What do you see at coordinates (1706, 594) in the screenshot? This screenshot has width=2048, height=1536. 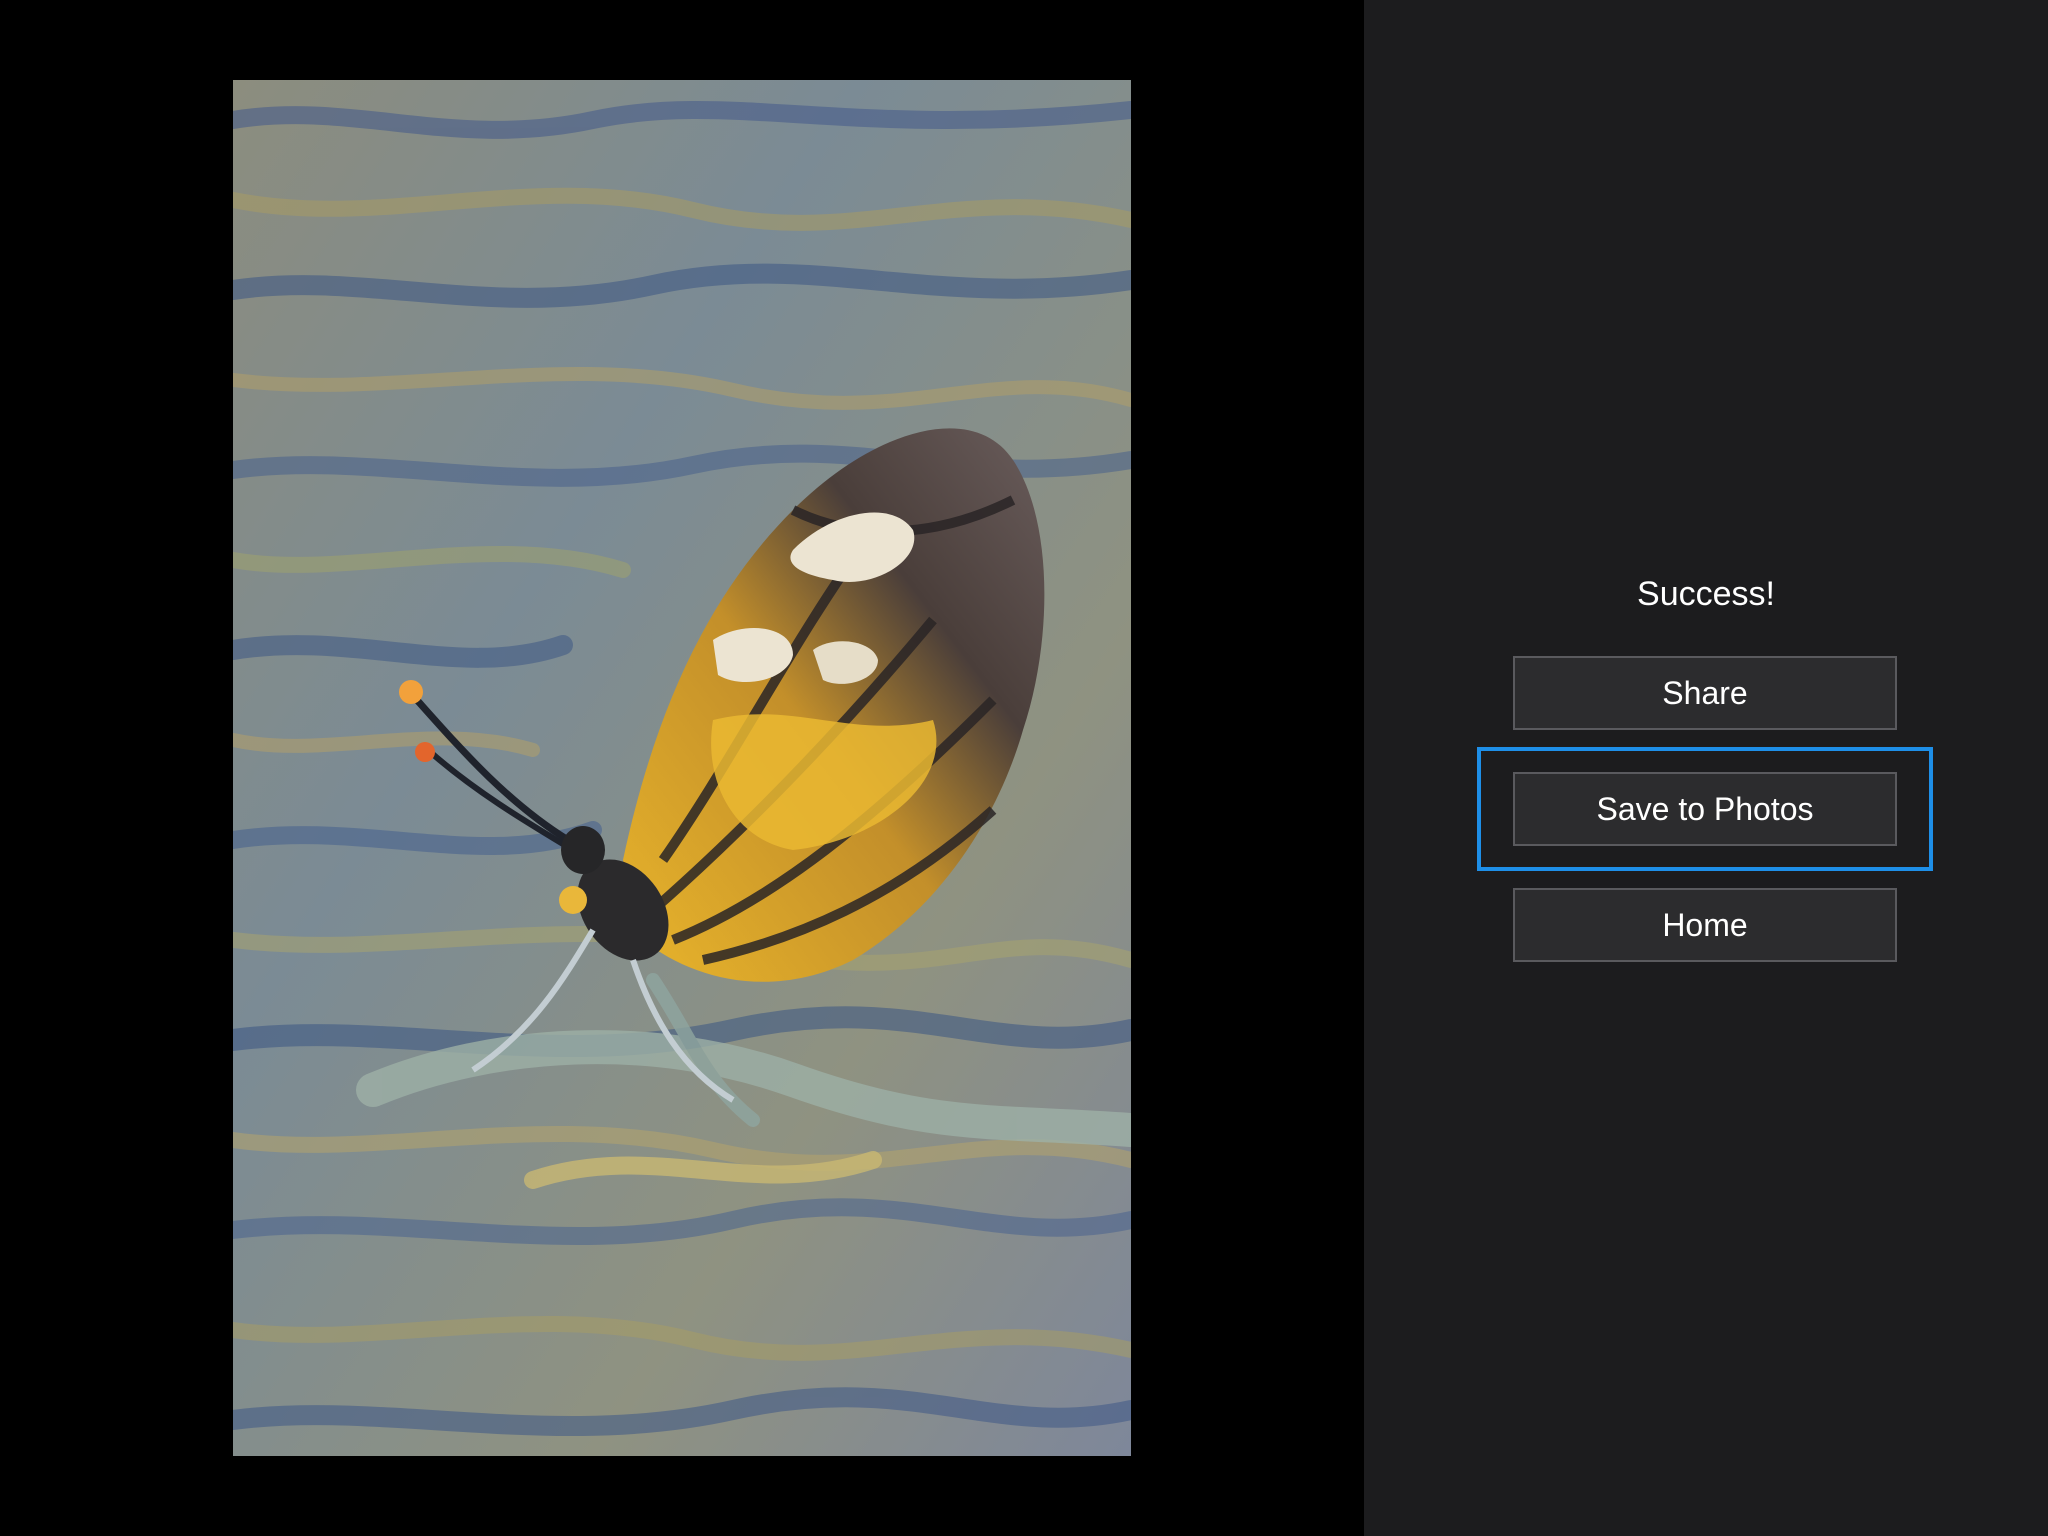 I see `status-message: Success!` at bounding box center [1706, 594].